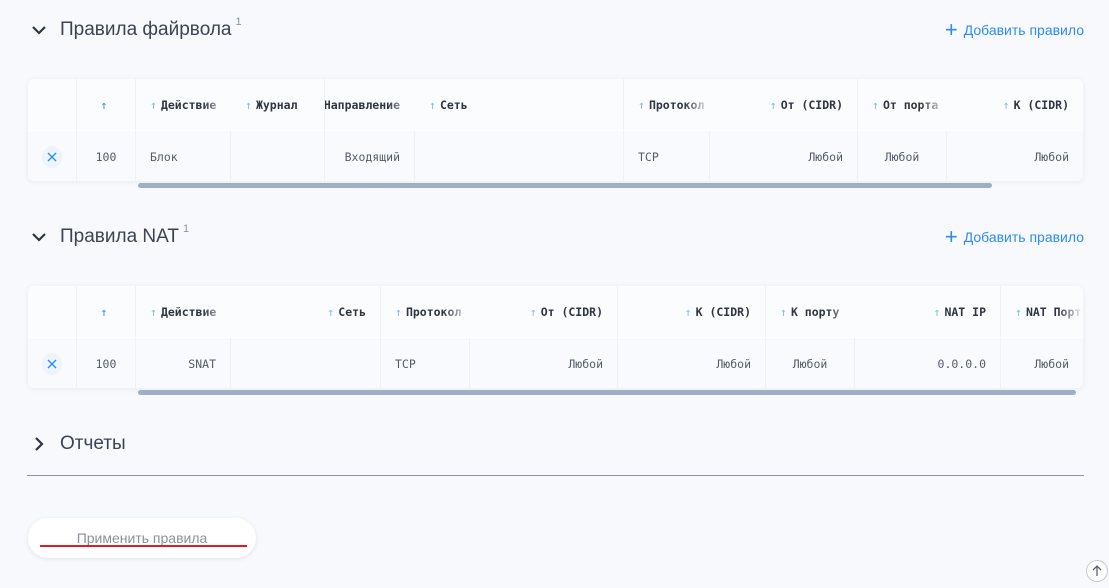 The image size is (1109, 588). Describe the element at coordinates (810, 311) in the screenshot. I see `header-cell-to-port: ↑ К порту` at that location.